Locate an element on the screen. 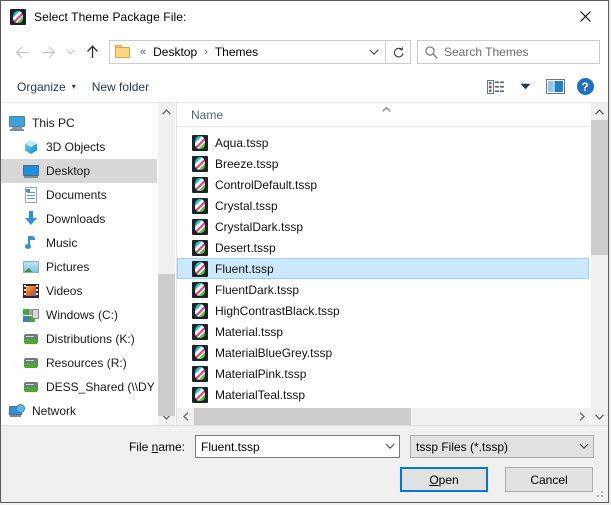  sidebar-item-windows-c: Windows (C:) is located at coordinates (79, 315).